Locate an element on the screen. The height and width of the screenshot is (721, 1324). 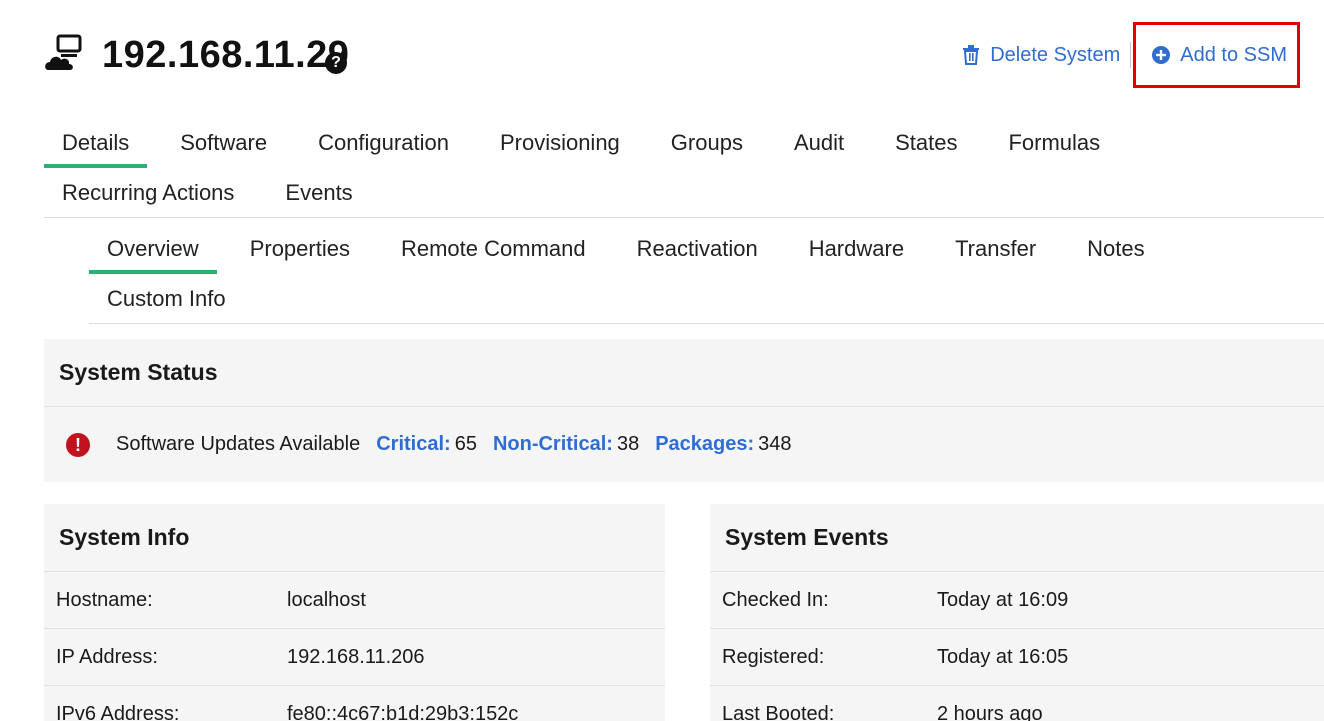
software-updates-label: Software Updates Available is located at coordinates (238, 444).